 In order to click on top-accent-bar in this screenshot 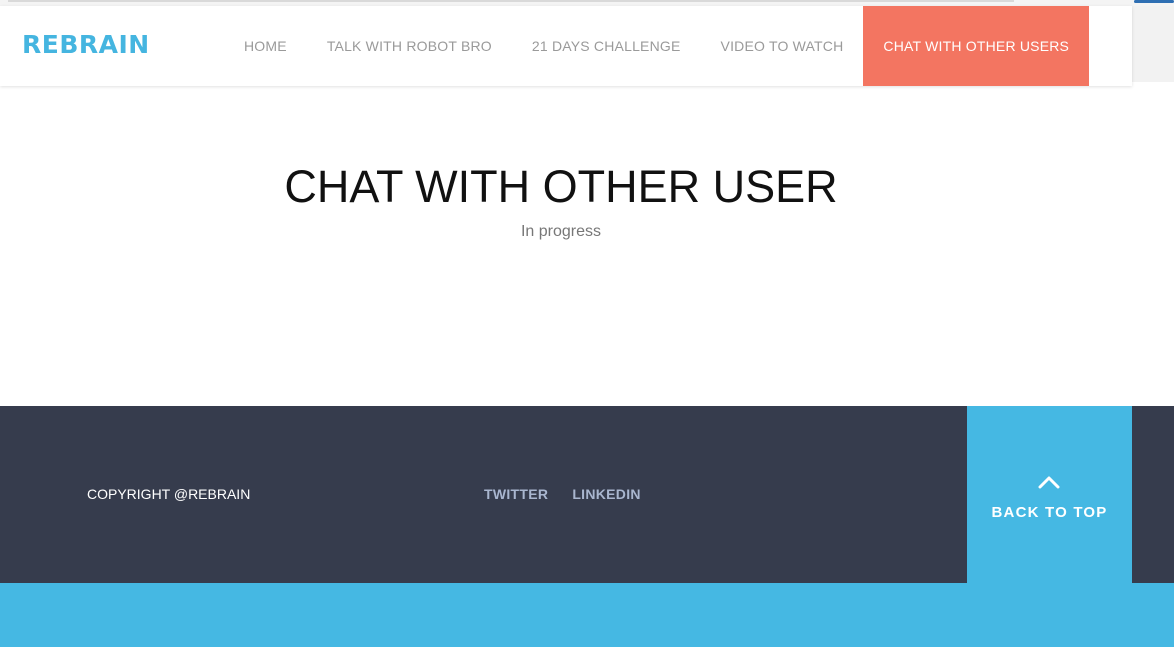, I will do `click(1154, 1)`.